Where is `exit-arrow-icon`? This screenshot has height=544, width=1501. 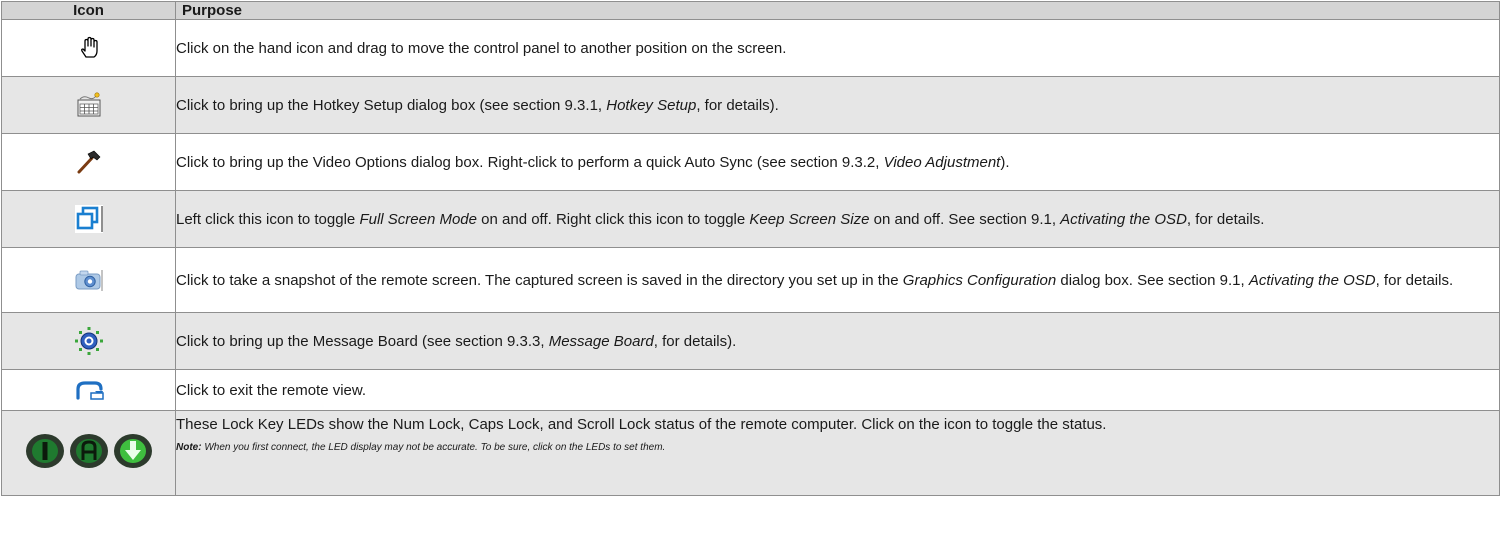
exit-arrow-icon is located at coordinates (89, 390).